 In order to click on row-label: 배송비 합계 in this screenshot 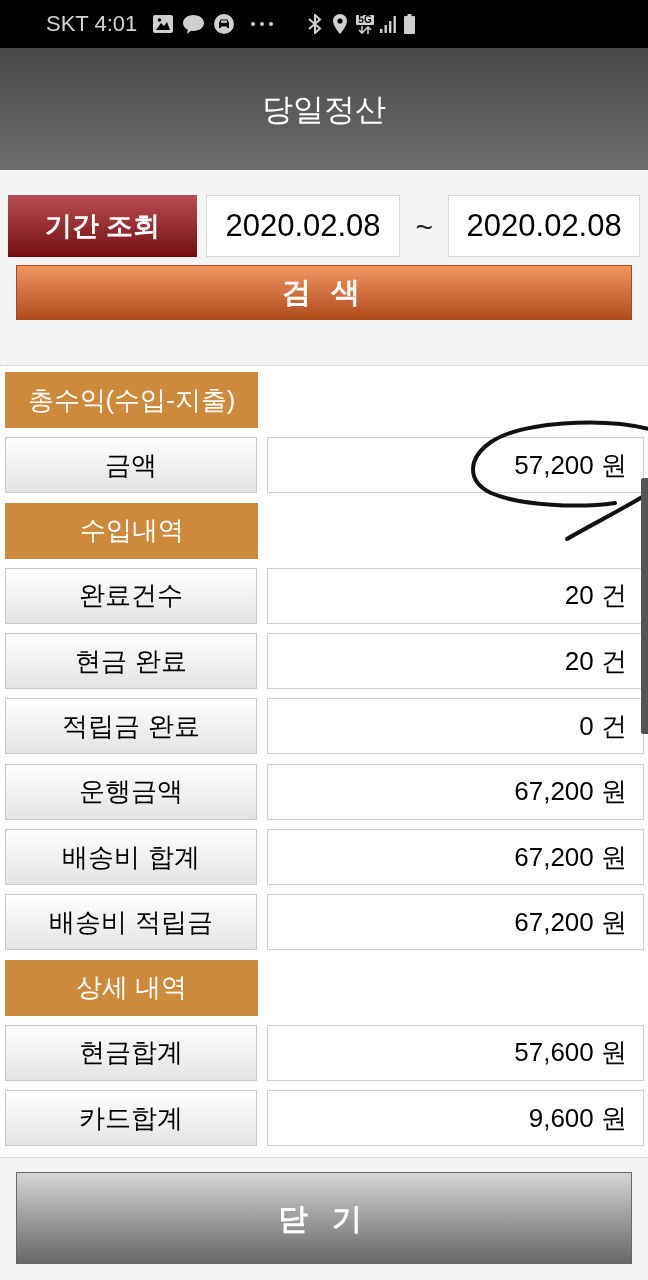, I will do `click(131, 857)`.